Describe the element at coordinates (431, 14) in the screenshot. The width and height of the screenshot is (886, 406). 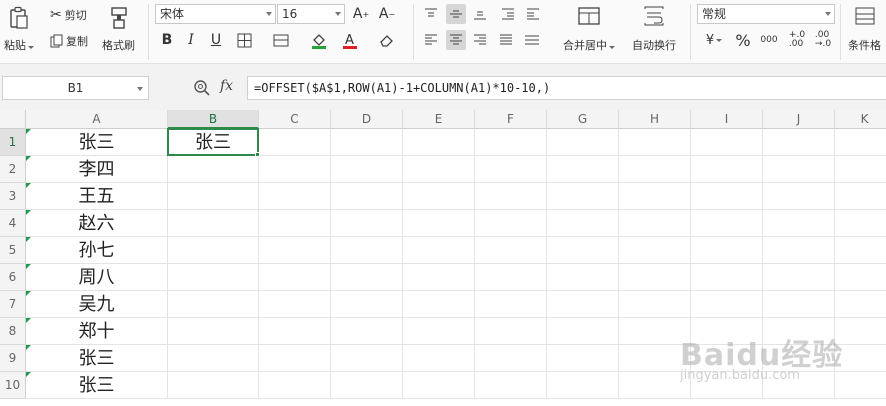
I see `align-top-icon` at that location.